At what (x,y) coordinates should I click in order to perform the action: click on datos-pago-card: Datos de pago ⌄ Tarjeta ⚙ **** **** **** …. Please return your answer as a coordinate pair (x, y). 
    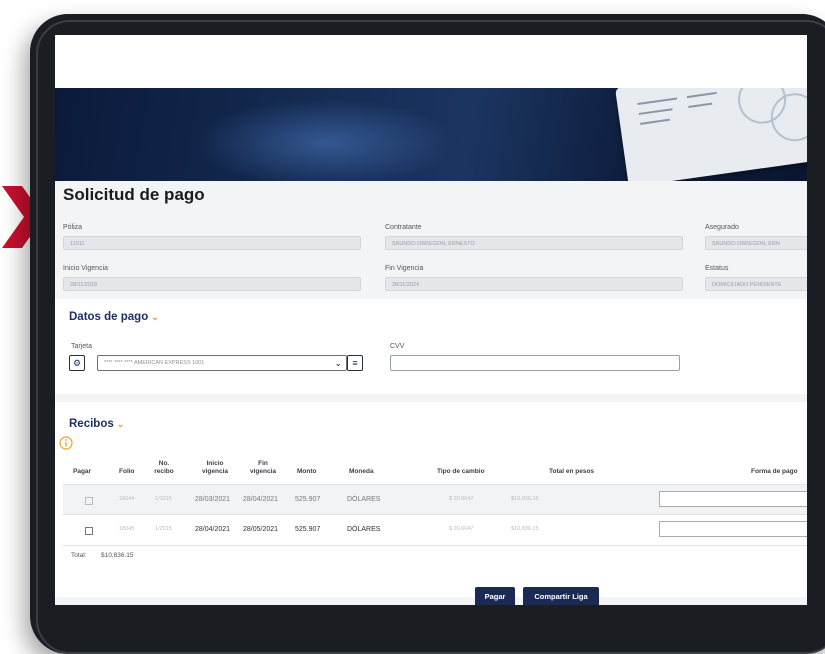
    Looking at the image, I should click on (431, 346).